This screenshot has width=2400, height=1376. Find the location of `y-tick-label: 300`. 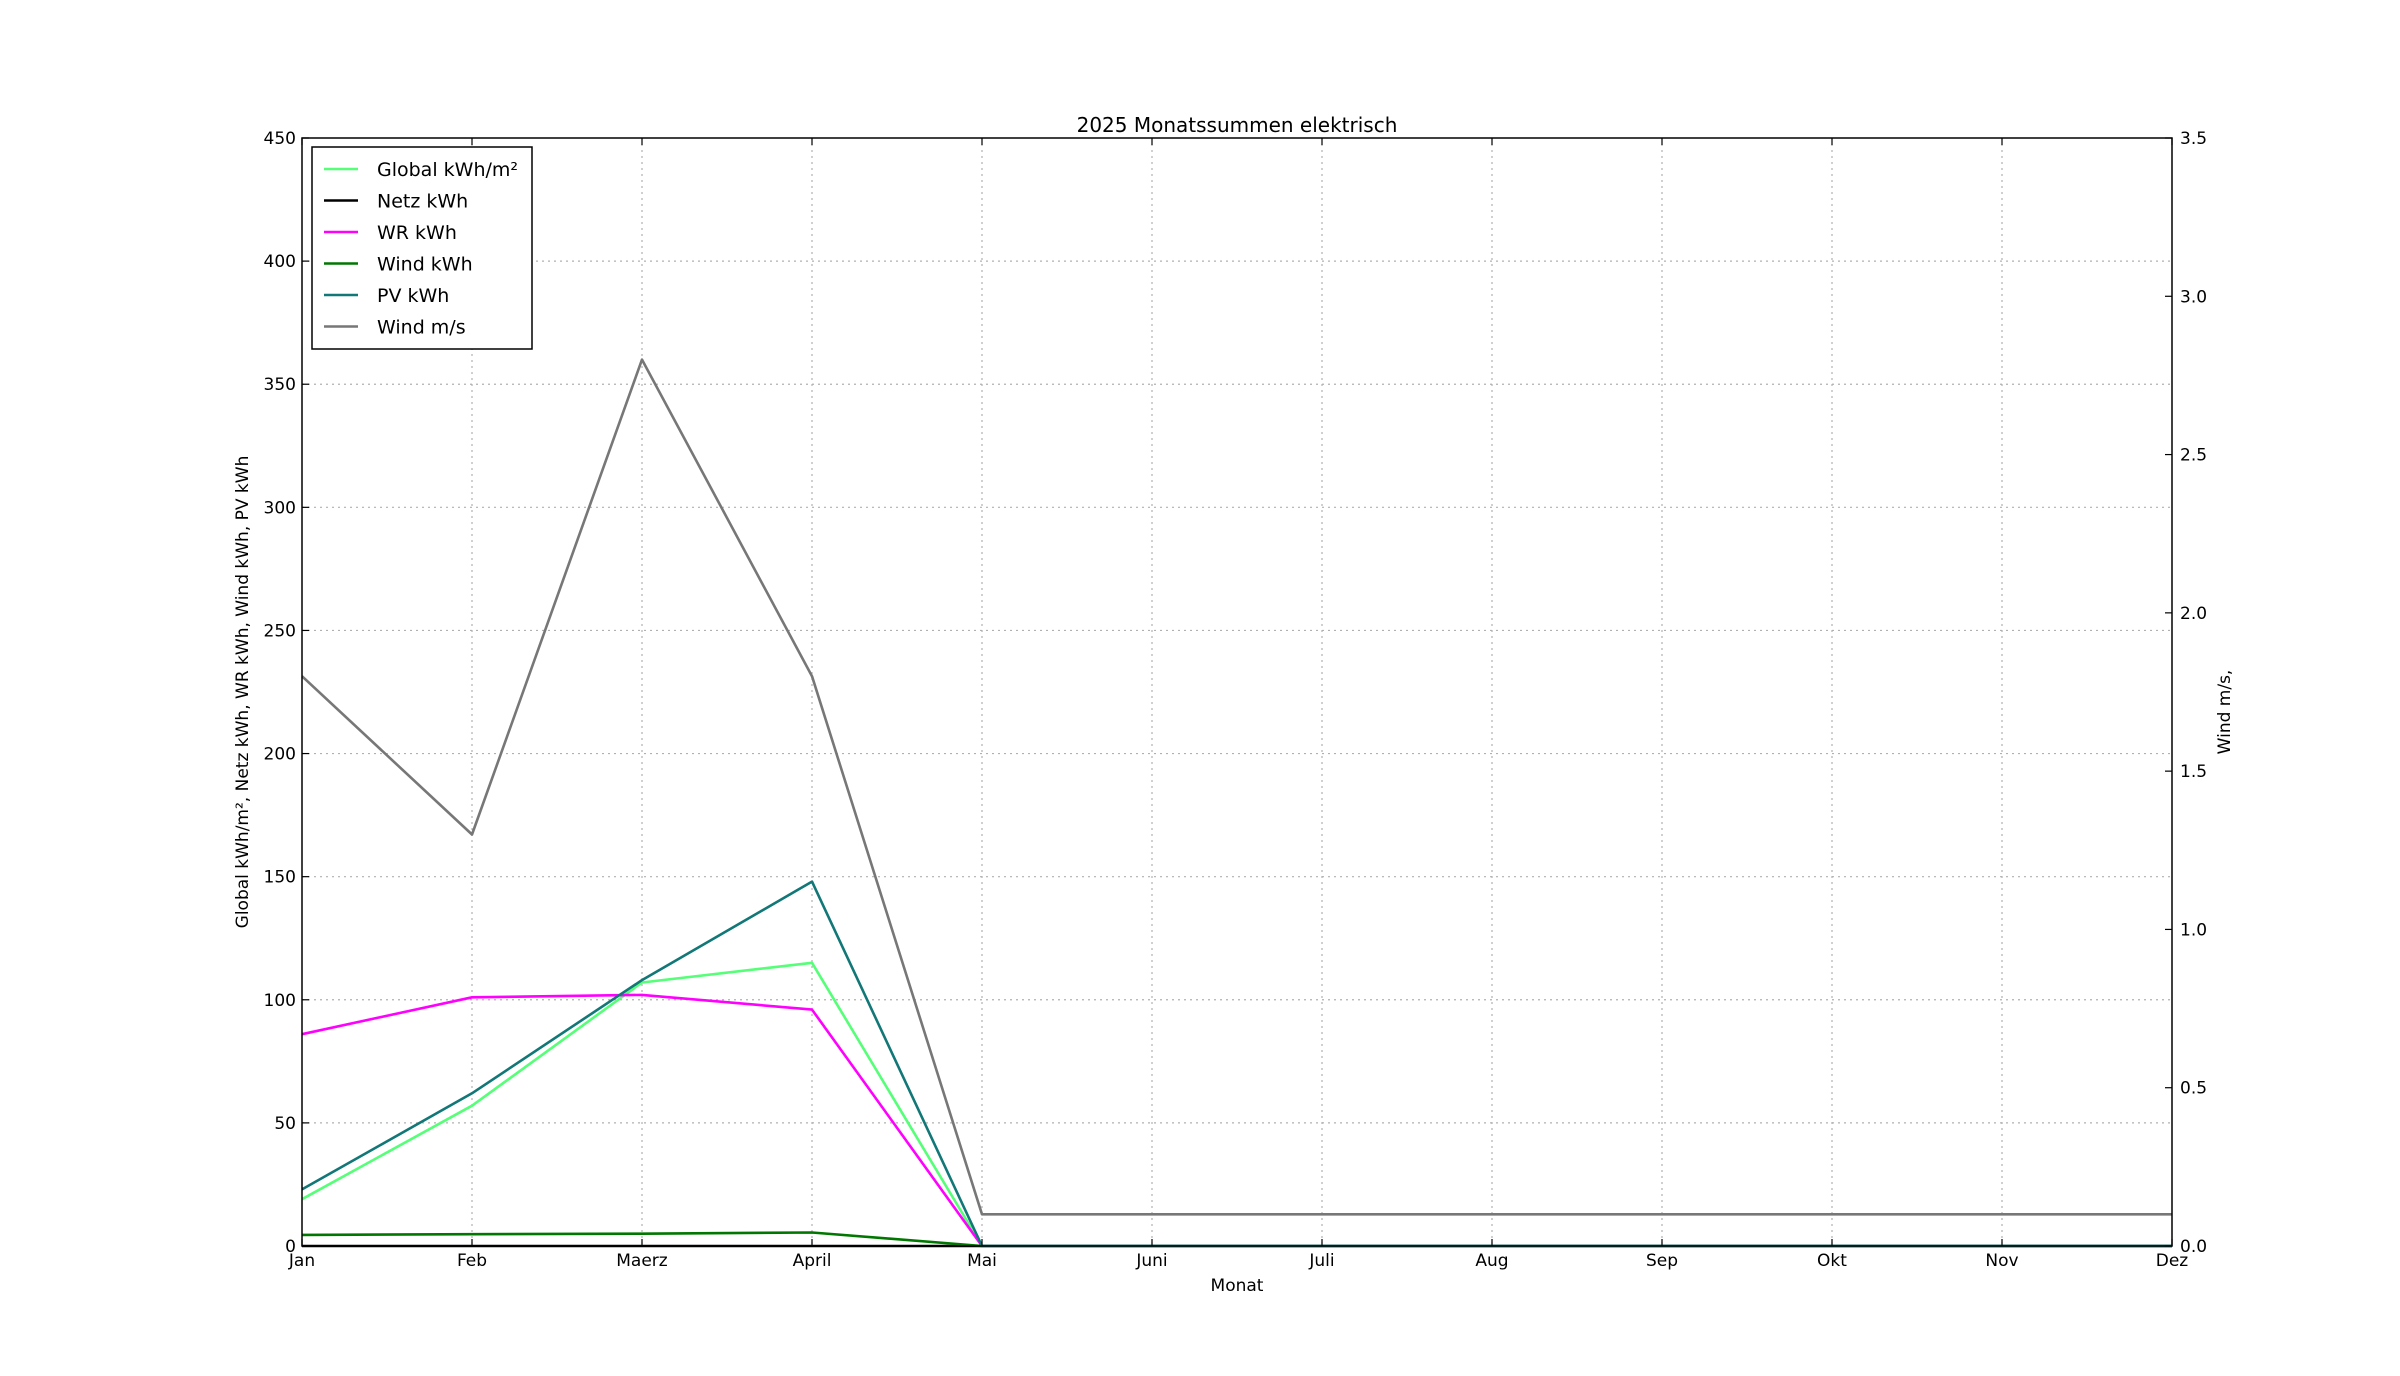

y-tick-label: 300 is located at coordinates (280, 508).